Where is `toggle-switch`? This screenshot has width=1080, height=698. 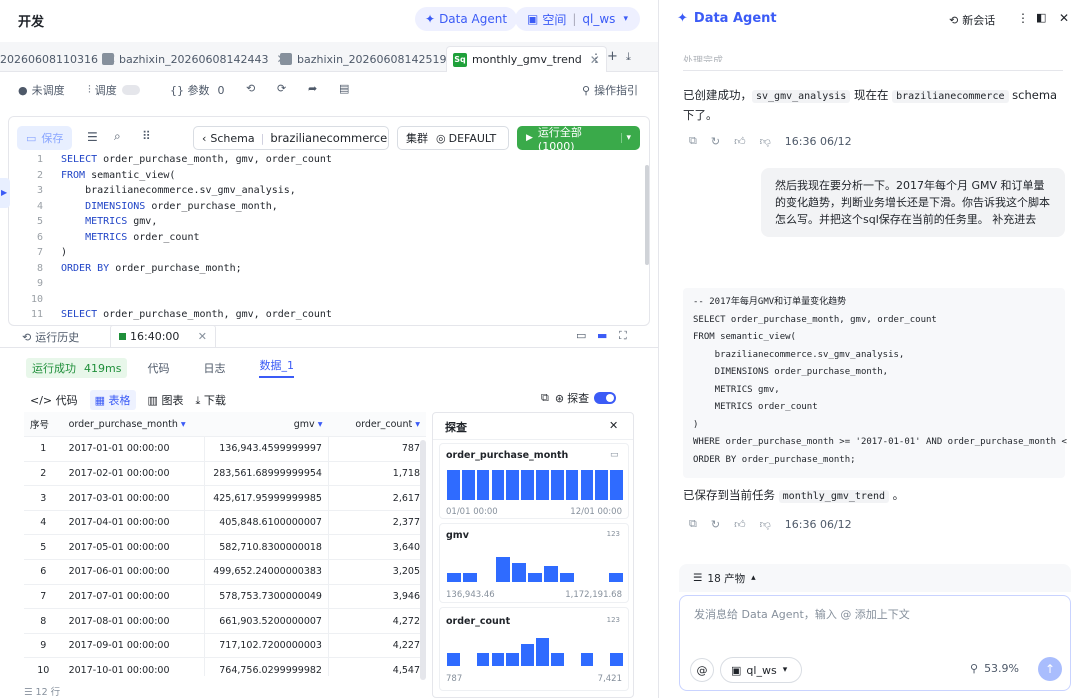
toggle-switch is located at coordinates (130, 90).